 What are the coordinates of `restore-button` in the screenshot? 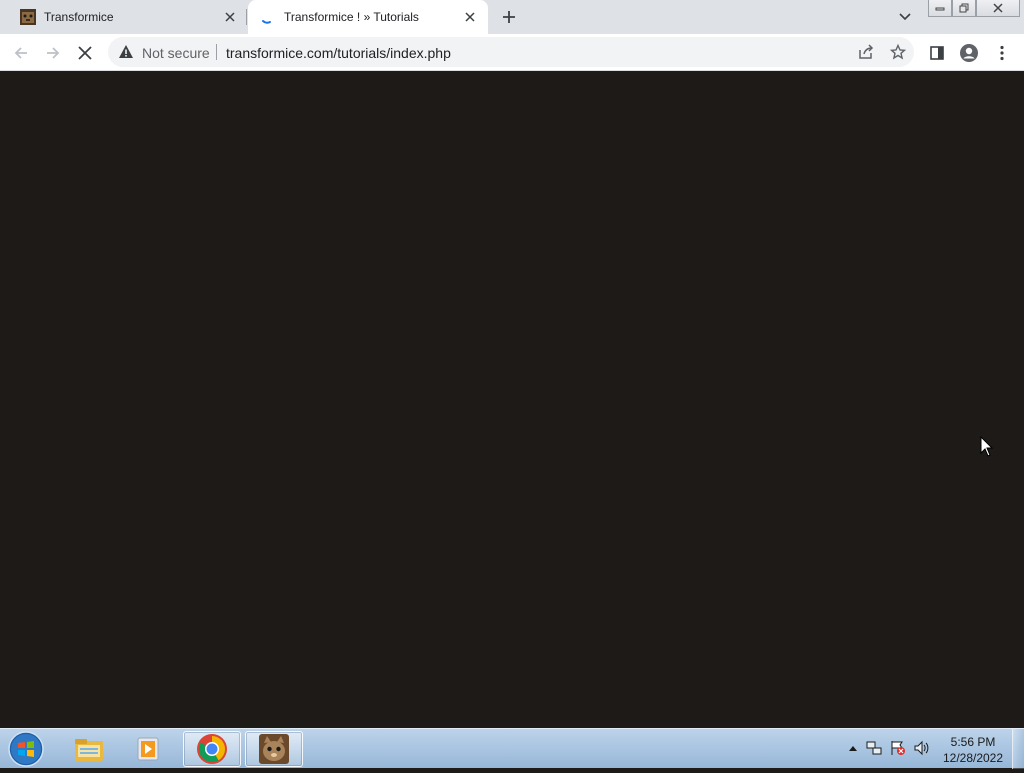 It's located at (964, 8).